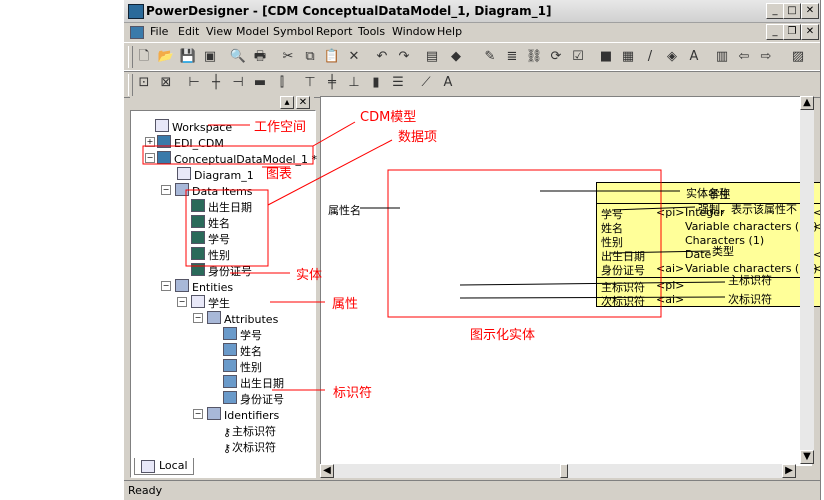 The height and width of the screenshot is (500, 824). What do you see at coordinates (558, 471) in the screenshot?
I see `horizontal-scrollbar: ◀ ▶` at bounding box center [558, 471].